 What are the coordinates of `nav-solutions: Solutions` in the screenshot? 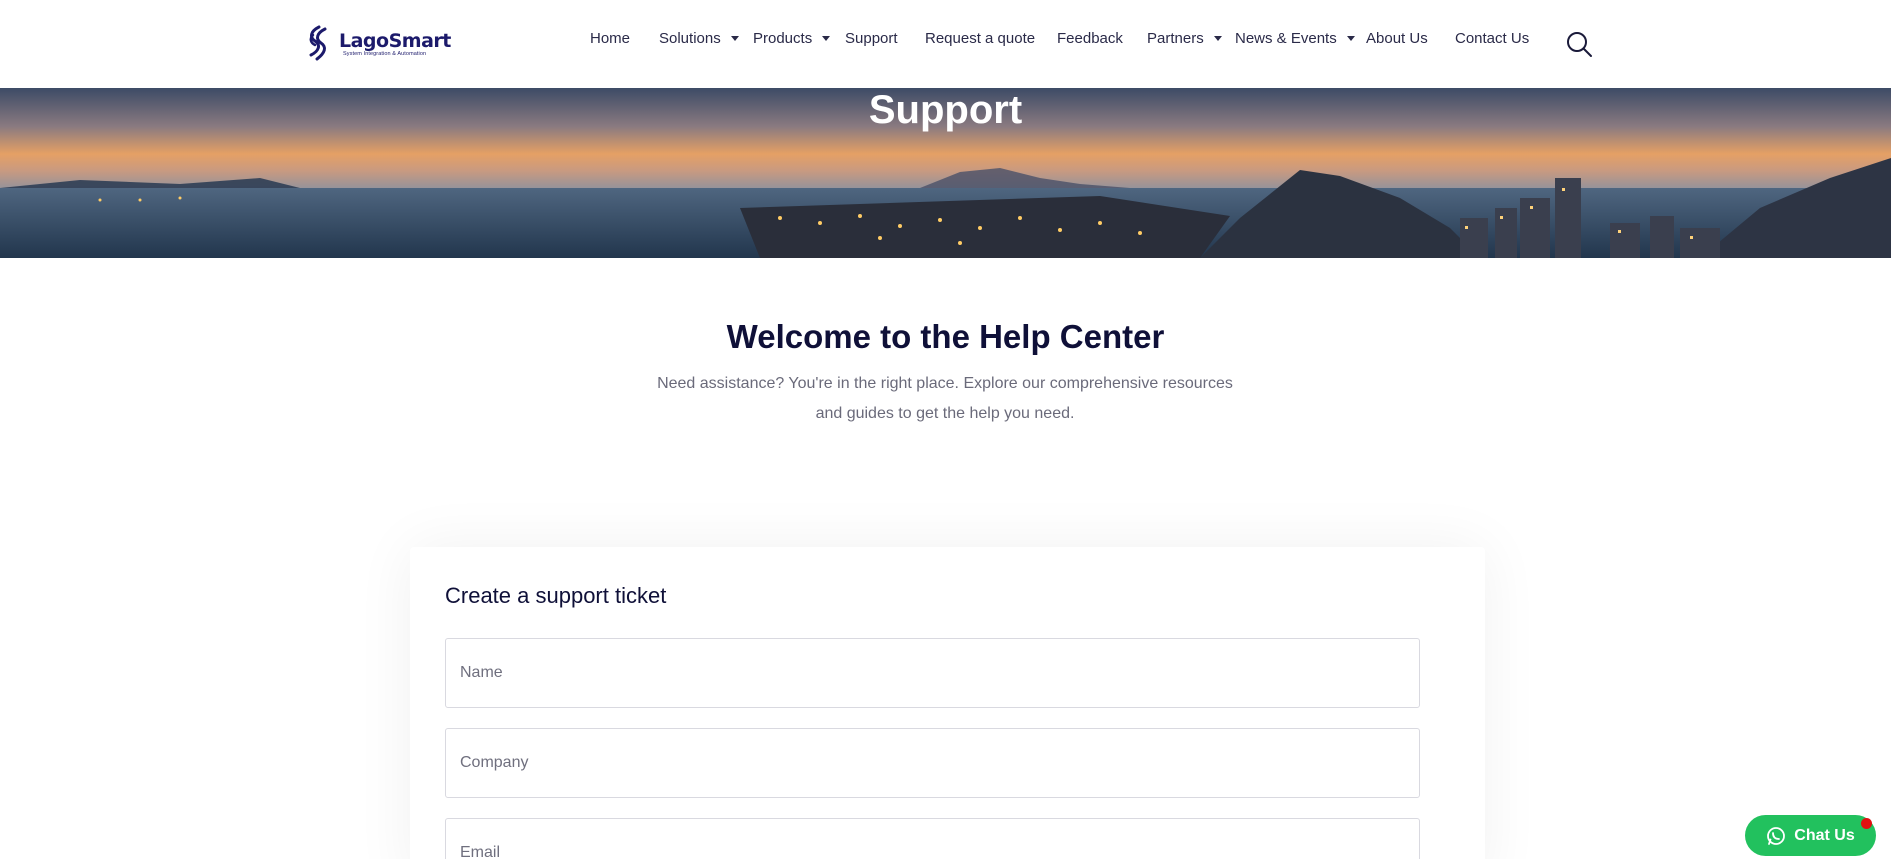 It's located at (699, 38).